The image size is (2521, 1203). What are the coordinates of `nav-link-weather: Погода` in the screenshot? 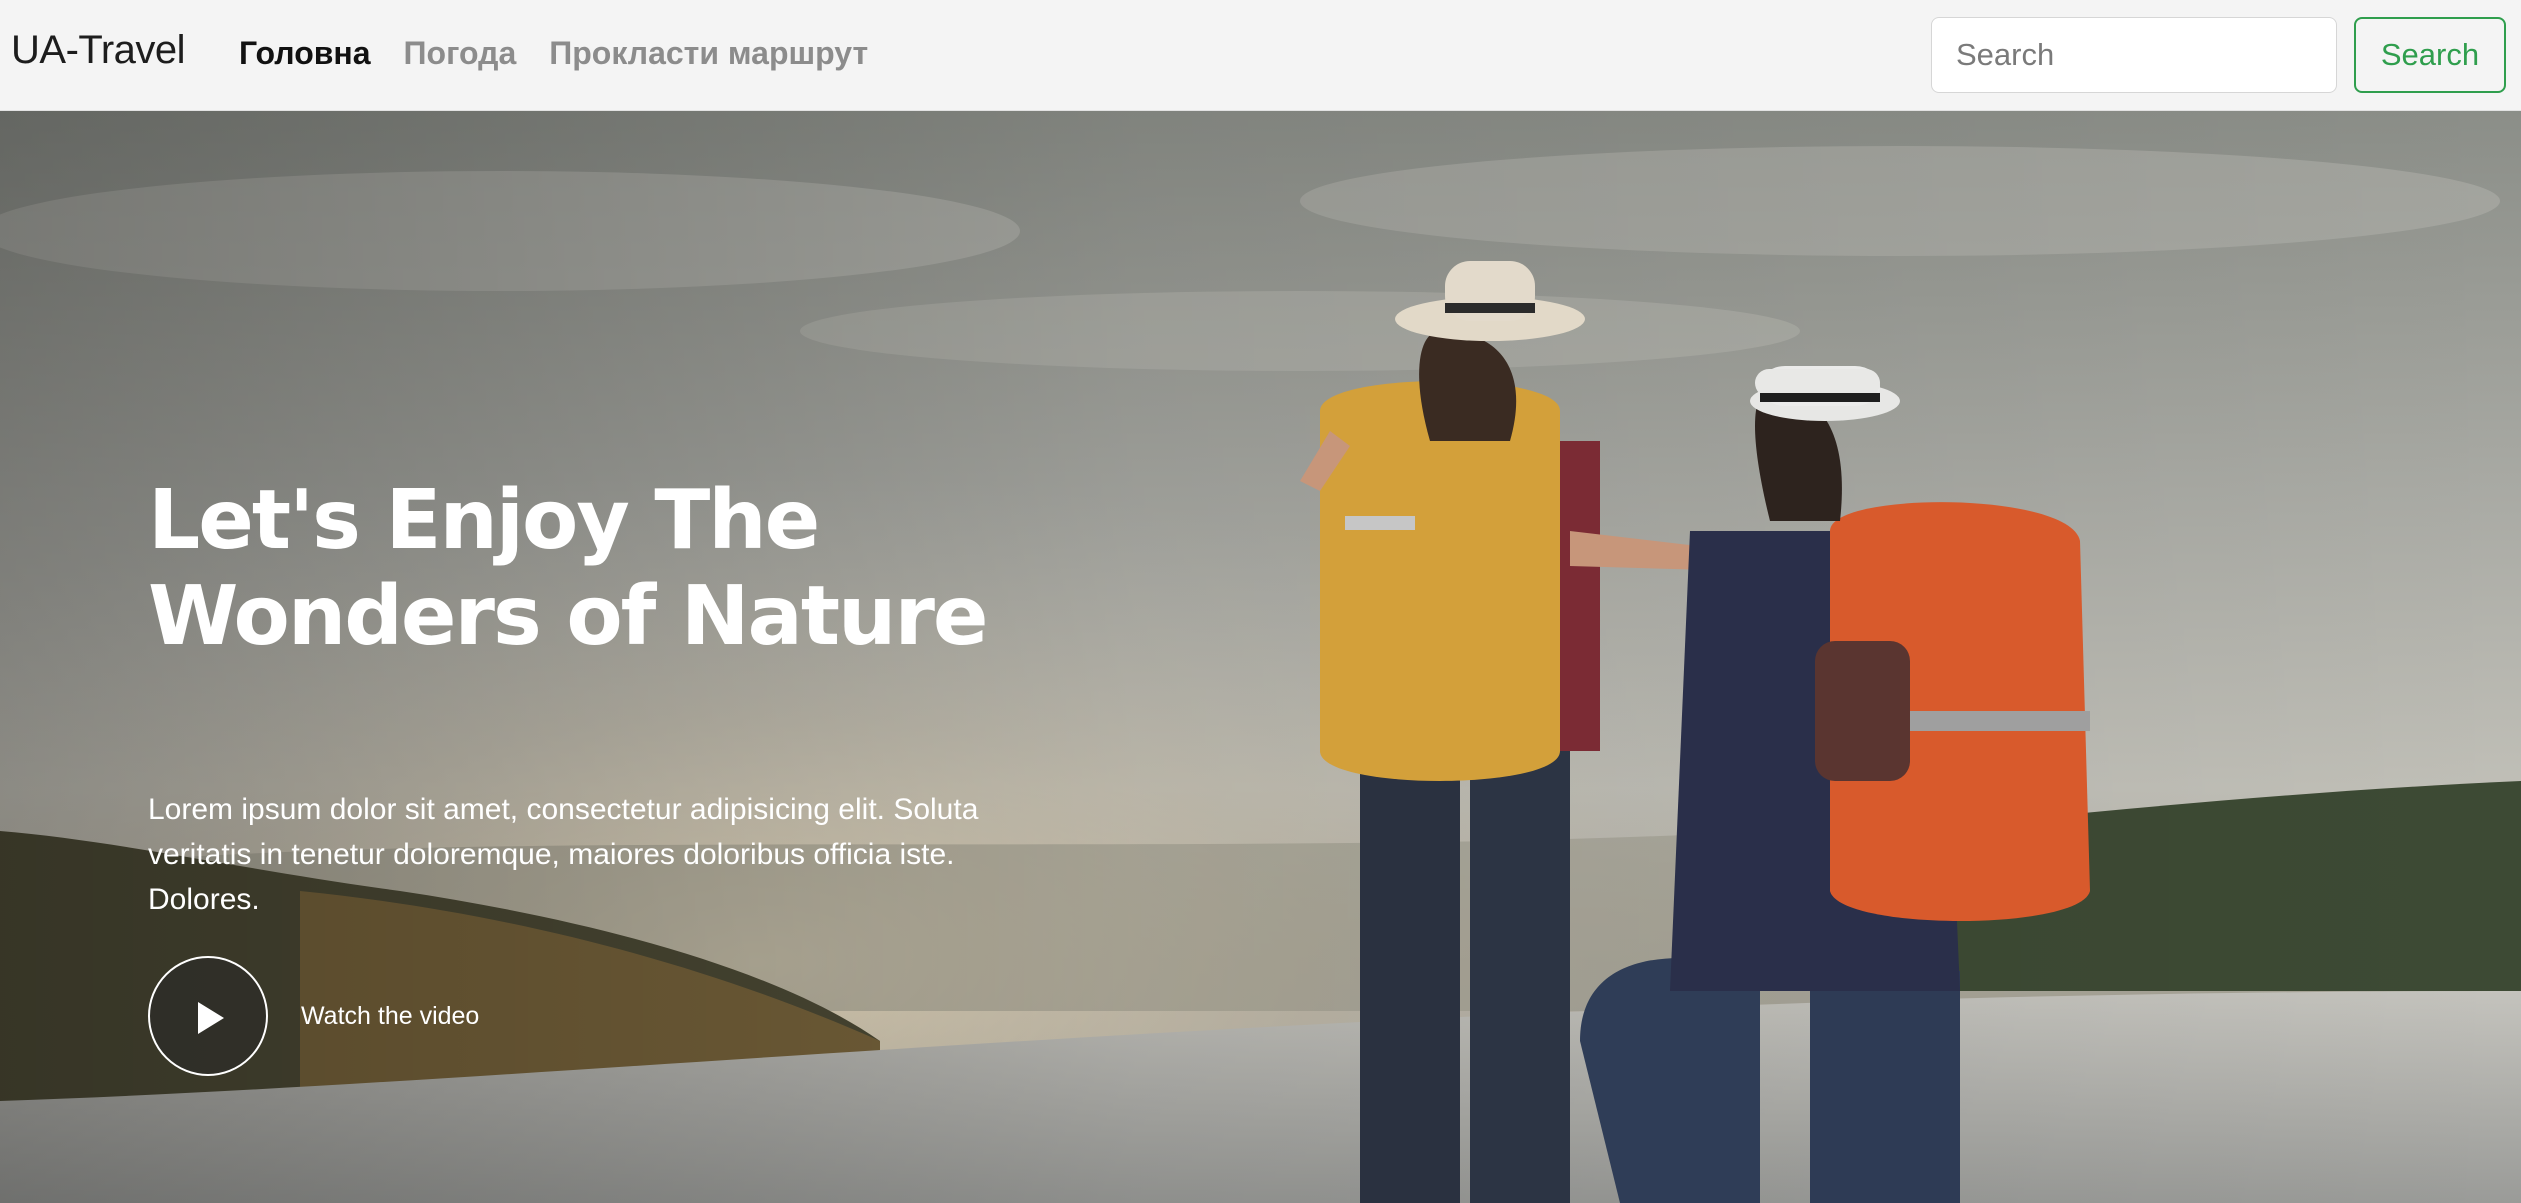 It's located at (460, 53).